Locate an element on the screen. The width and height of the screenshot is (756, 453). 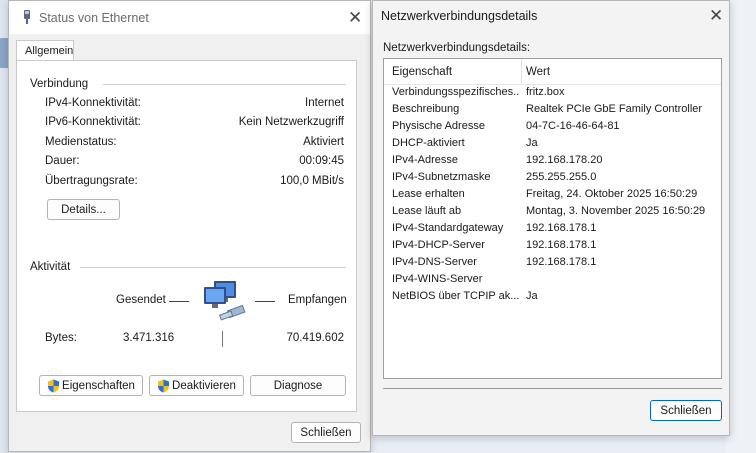
list-item: Verbindungsspezifisches... fritz.box is located at coordinates (552, 92).